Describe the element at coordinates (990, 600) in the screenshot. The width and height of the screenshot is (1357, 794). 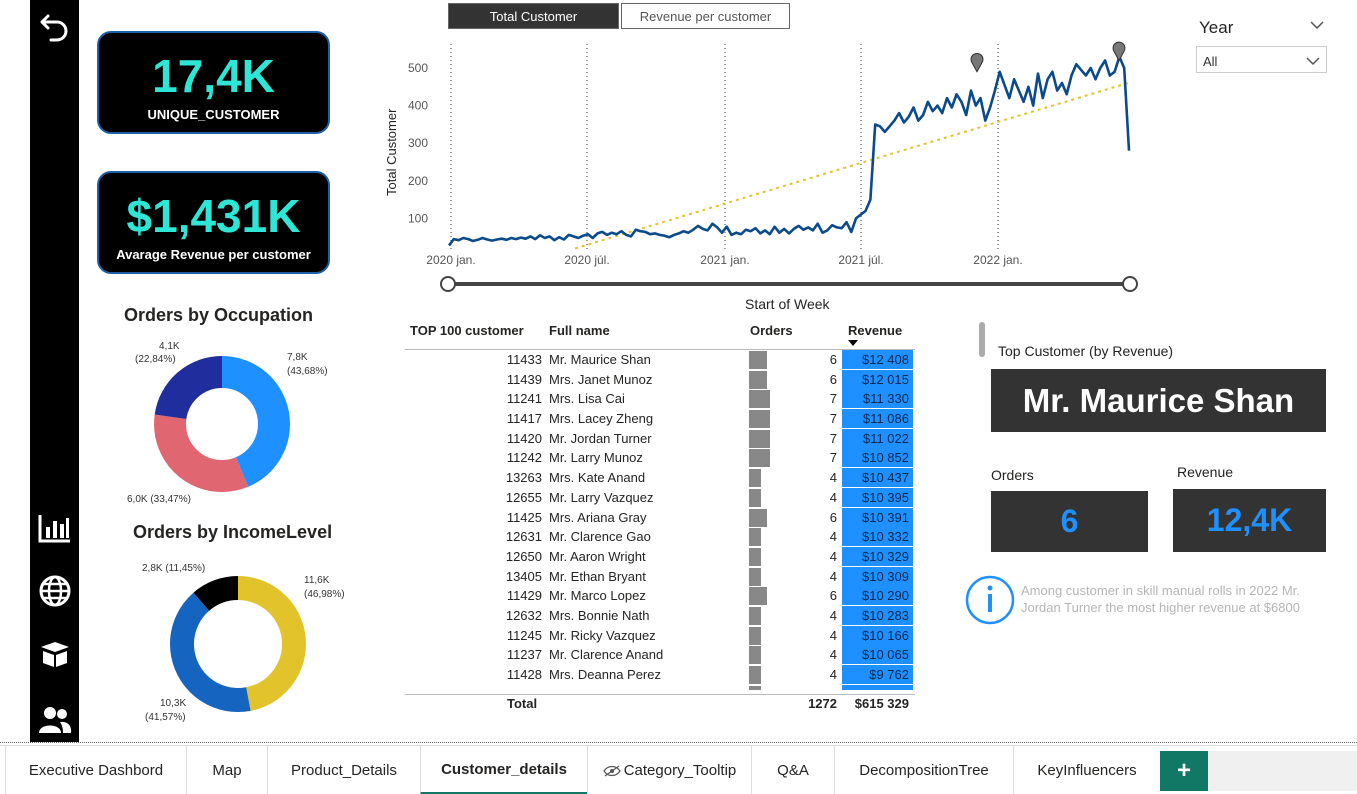
I see `info-icon` at that location.